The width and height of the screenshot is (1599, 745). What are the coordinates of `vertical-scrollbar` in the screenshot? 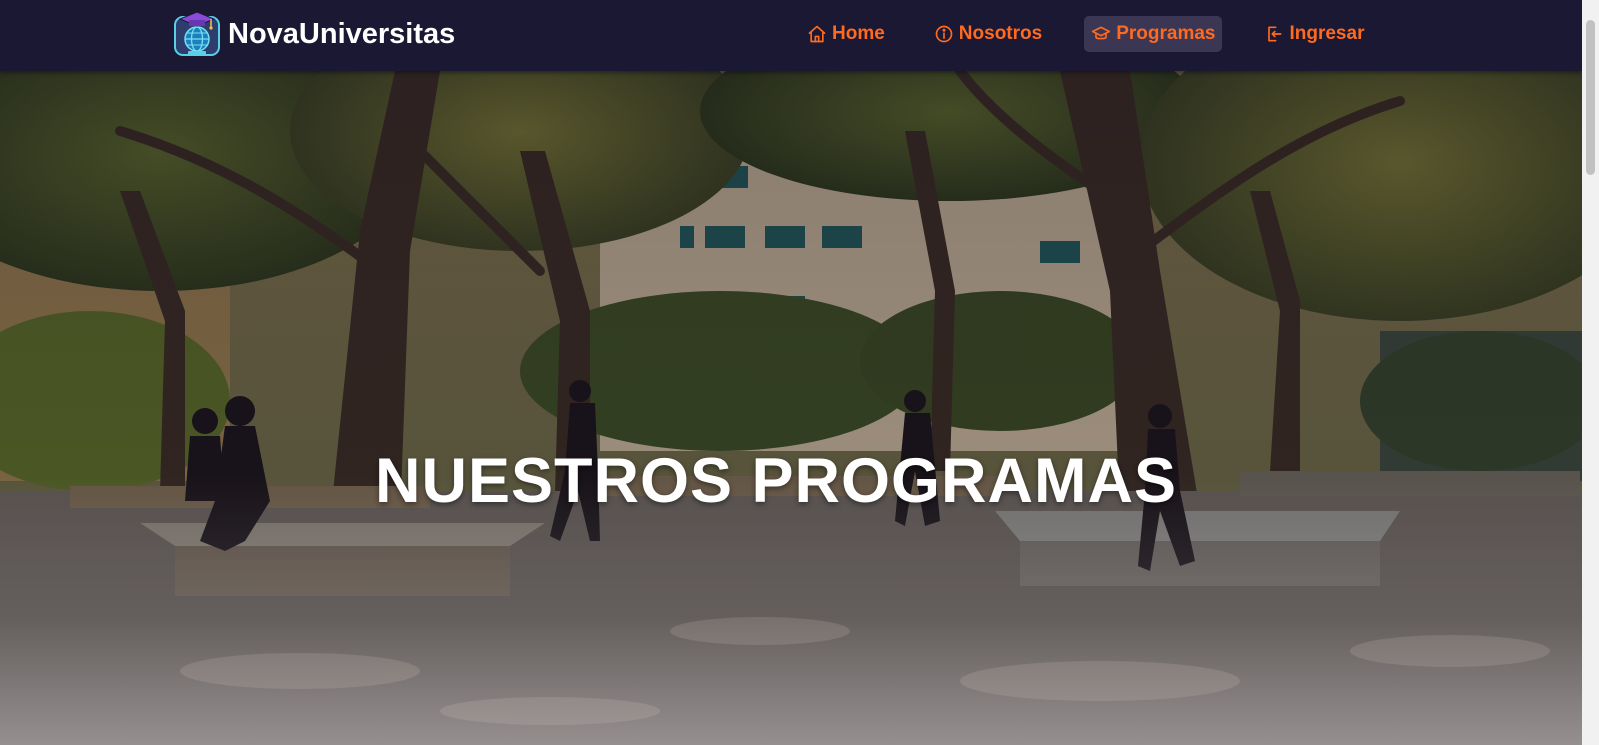 It's located at (1590, 372).